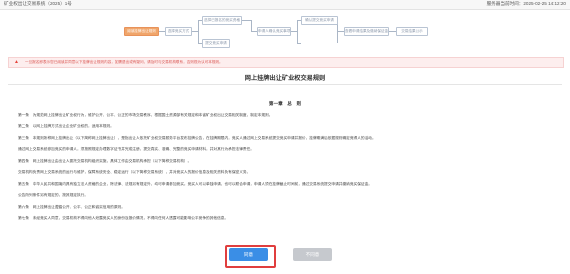 This screenshot has width=570, height=274. Describe the element at coordinates (71, 207) in the screenshot. I see `rule-paragraph: 第六条 网上挂牌出让遵循公开、公平、公正和诚实信用的原则。` at that location.